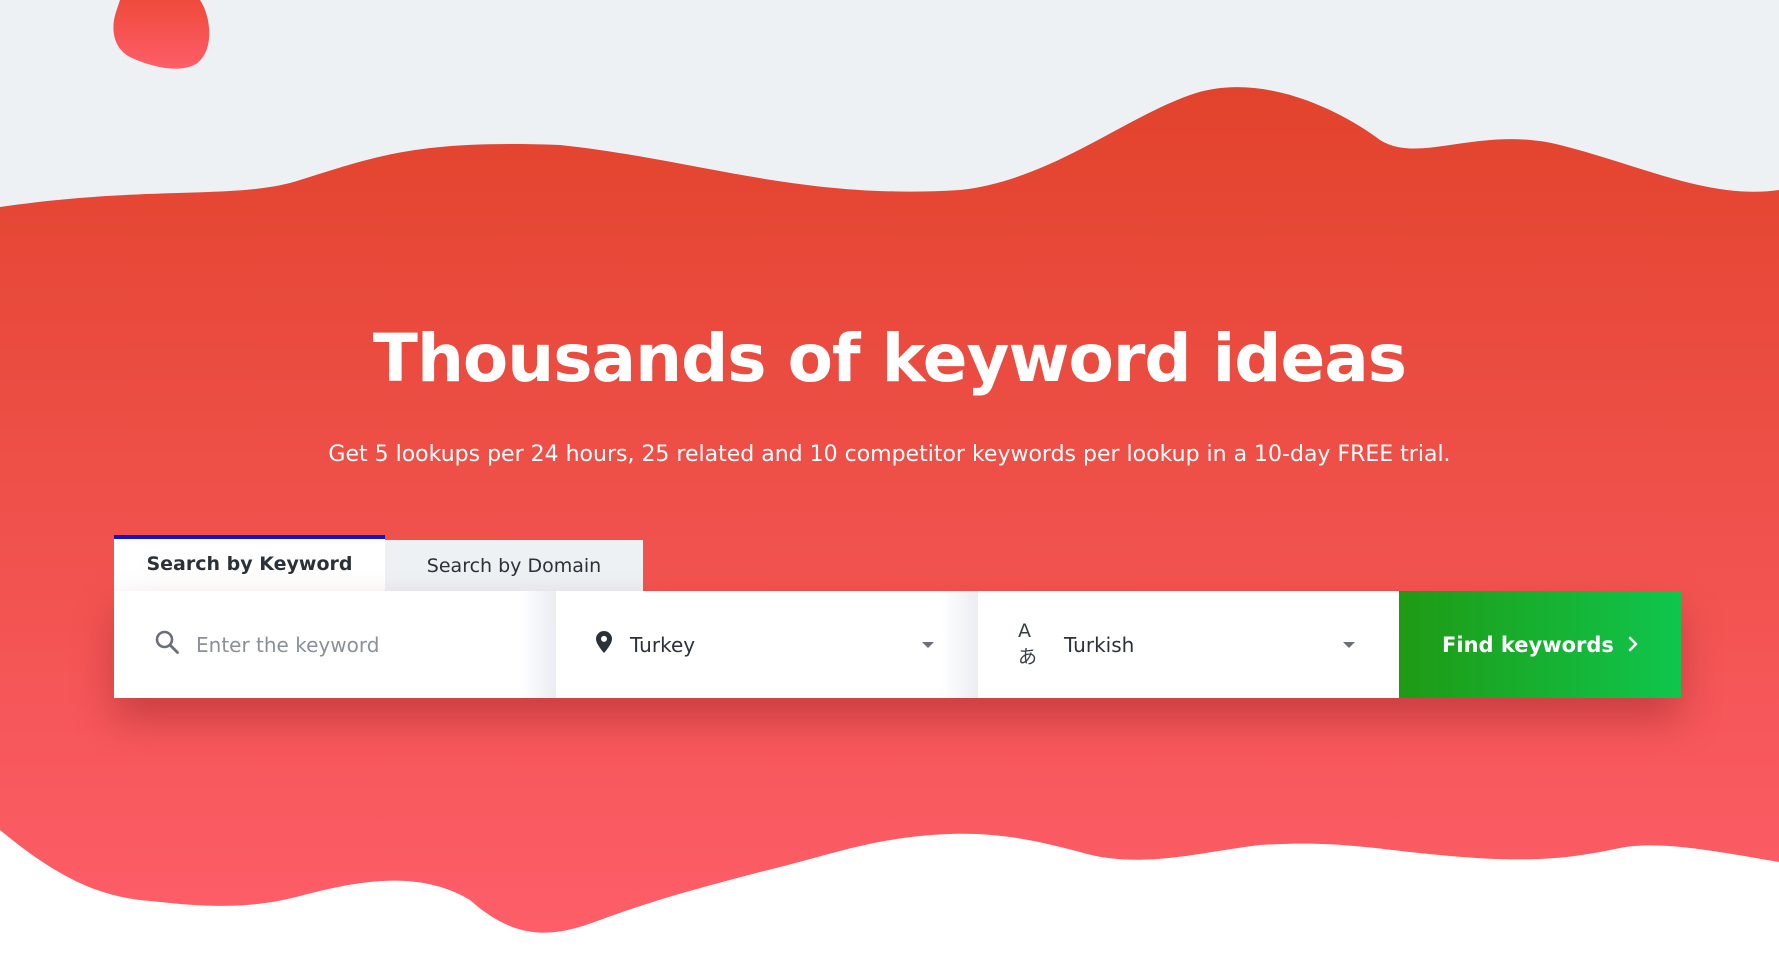 The height and width of the screenshot is (957, 1779). Describe the element at coordinates (1028, 644) in the screenshot. I see `translate-icon: Aあ` at that location.